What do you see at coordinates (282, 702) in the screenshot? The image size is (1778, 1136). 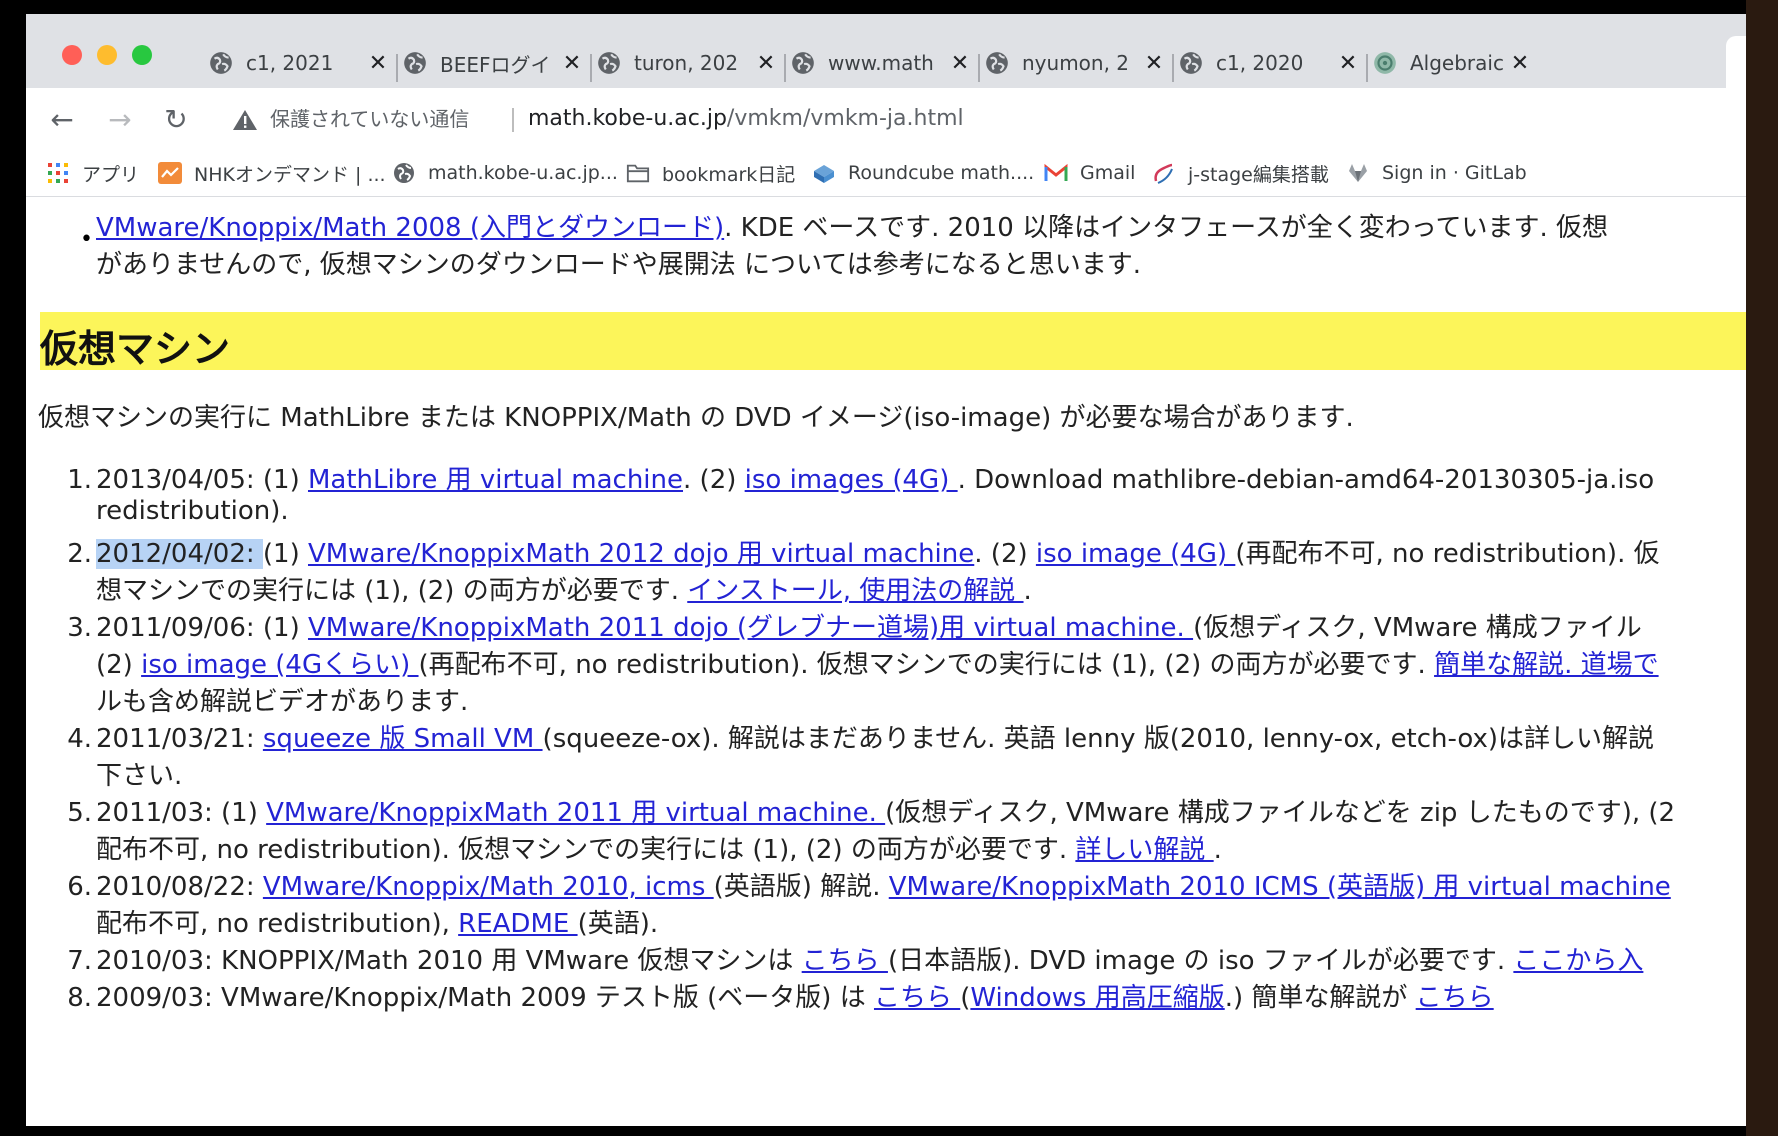 I see `list-item-continuation: ルも含め解説ビデオがあります.` at bounding box center [282, 702].